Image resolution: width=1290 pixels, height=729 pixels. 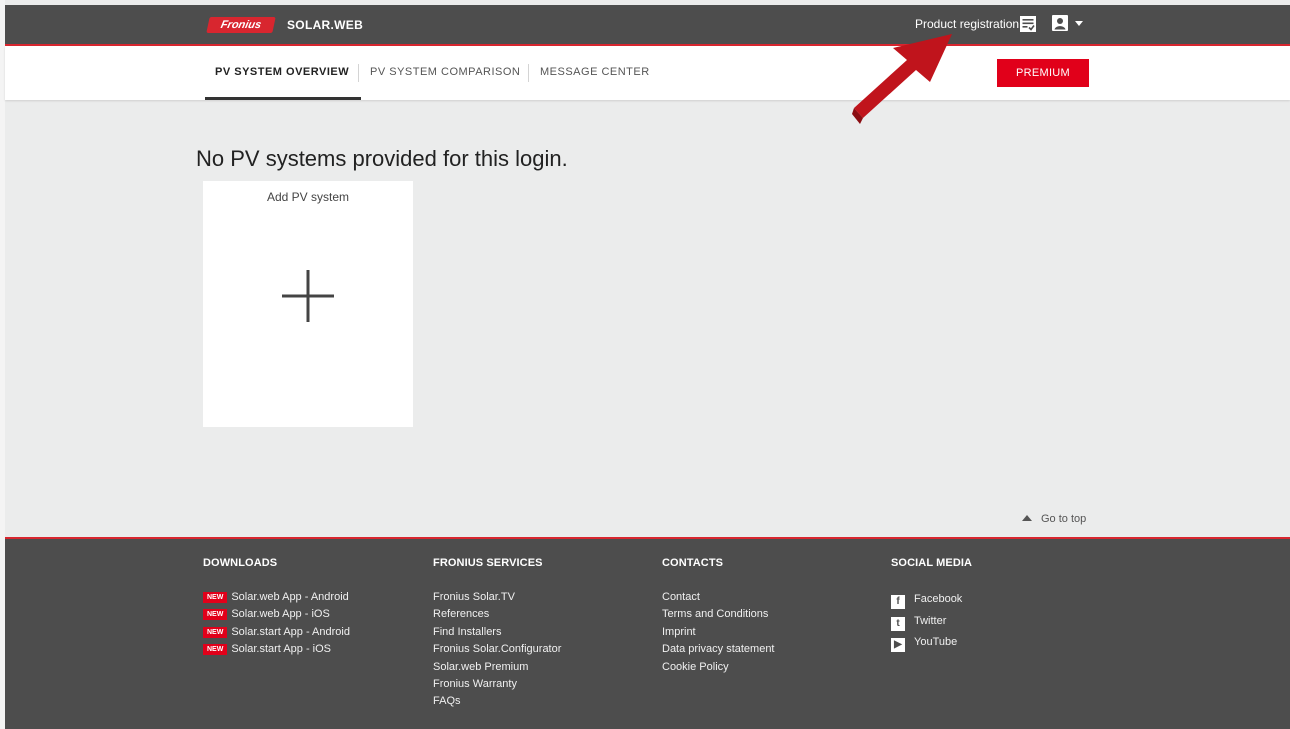 What do you see at coordinates (898, 602) in the screenshot?
I see `facebook-icon: f` at bounding box center [898, 602].